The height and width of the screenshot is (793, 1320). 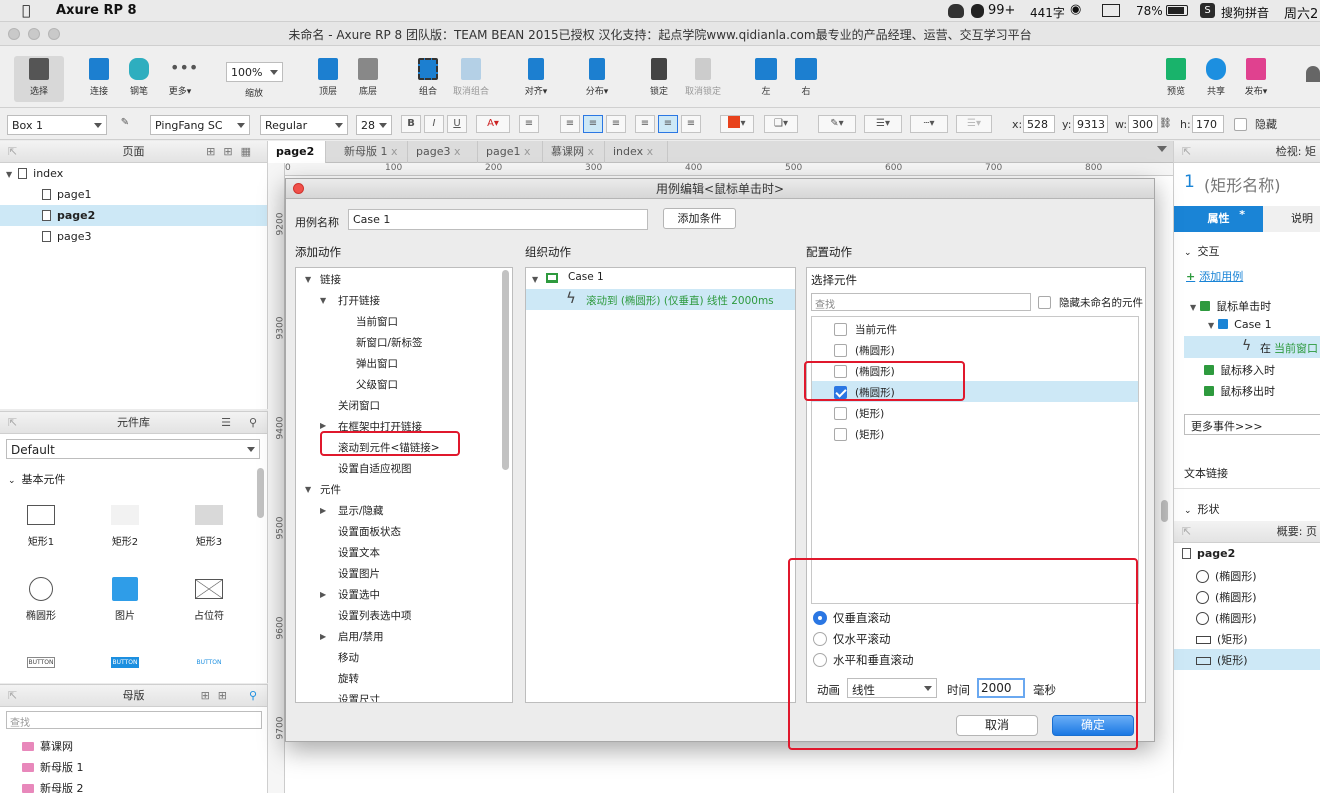 I want to click on add-master-icons: ⊞⊞, so click(x=218, y=696).